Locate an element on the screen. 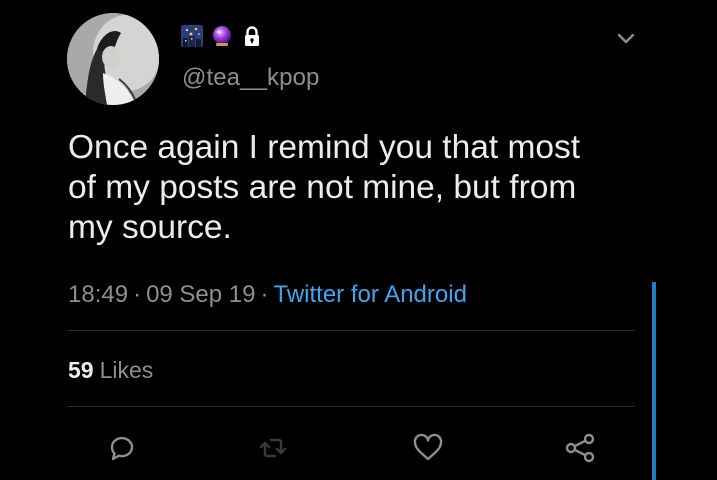 The width and height of the screenshot is (717, 480). avatar-photo is located at coordinates (113, 59).